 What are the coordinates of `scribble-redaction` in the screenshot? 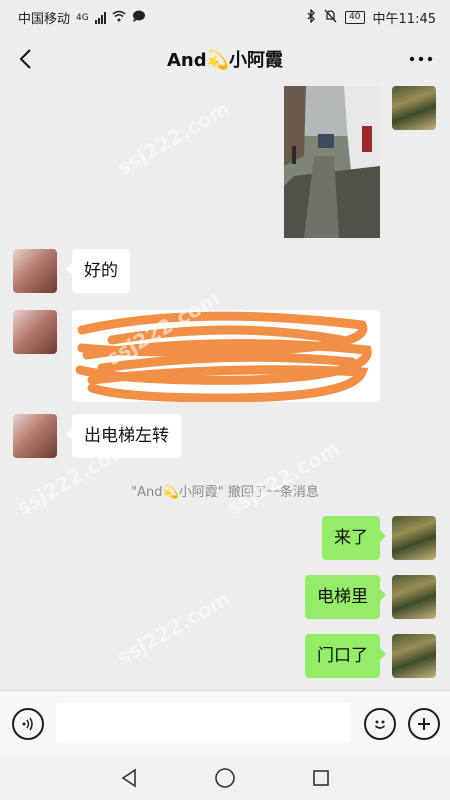 It's located at (223, 356).